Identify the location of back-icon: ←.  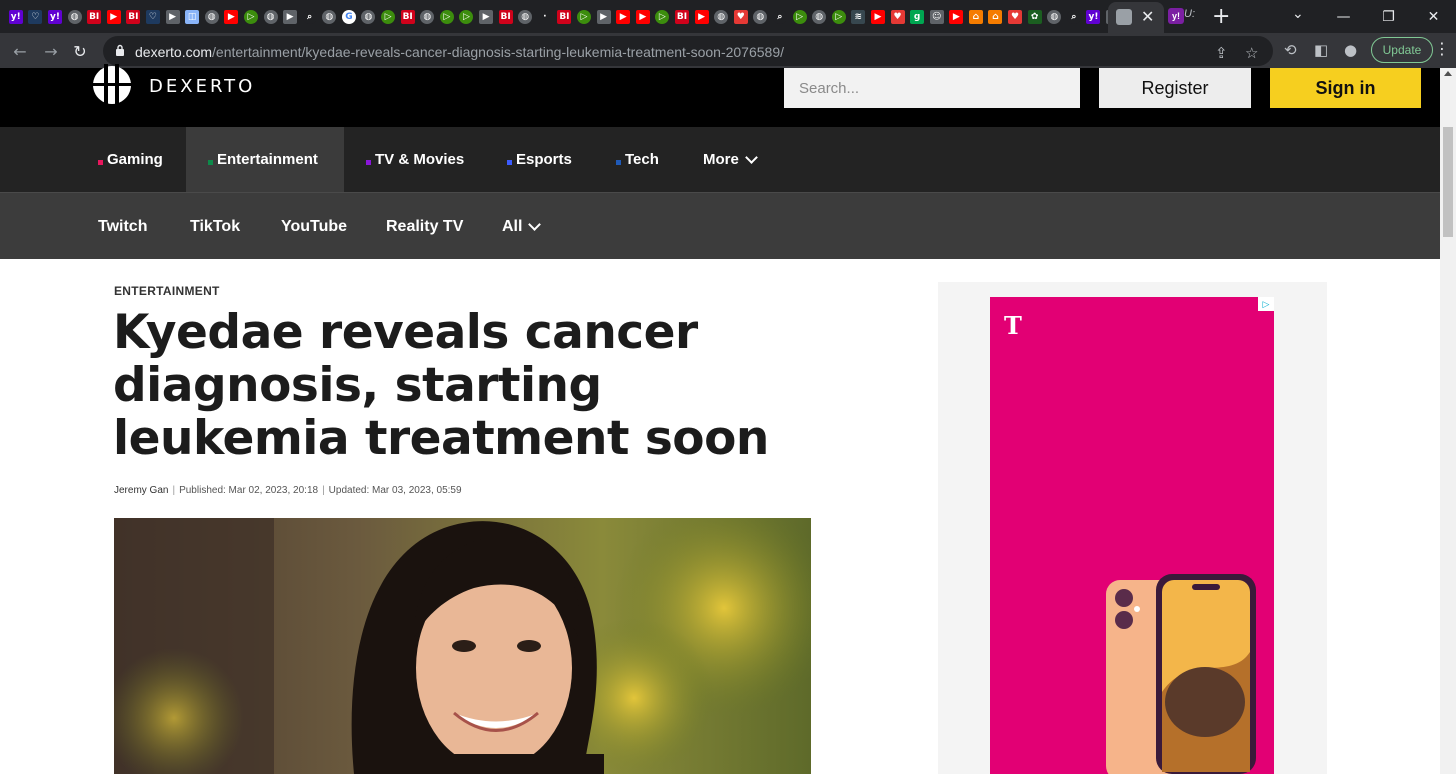
(20, 51).